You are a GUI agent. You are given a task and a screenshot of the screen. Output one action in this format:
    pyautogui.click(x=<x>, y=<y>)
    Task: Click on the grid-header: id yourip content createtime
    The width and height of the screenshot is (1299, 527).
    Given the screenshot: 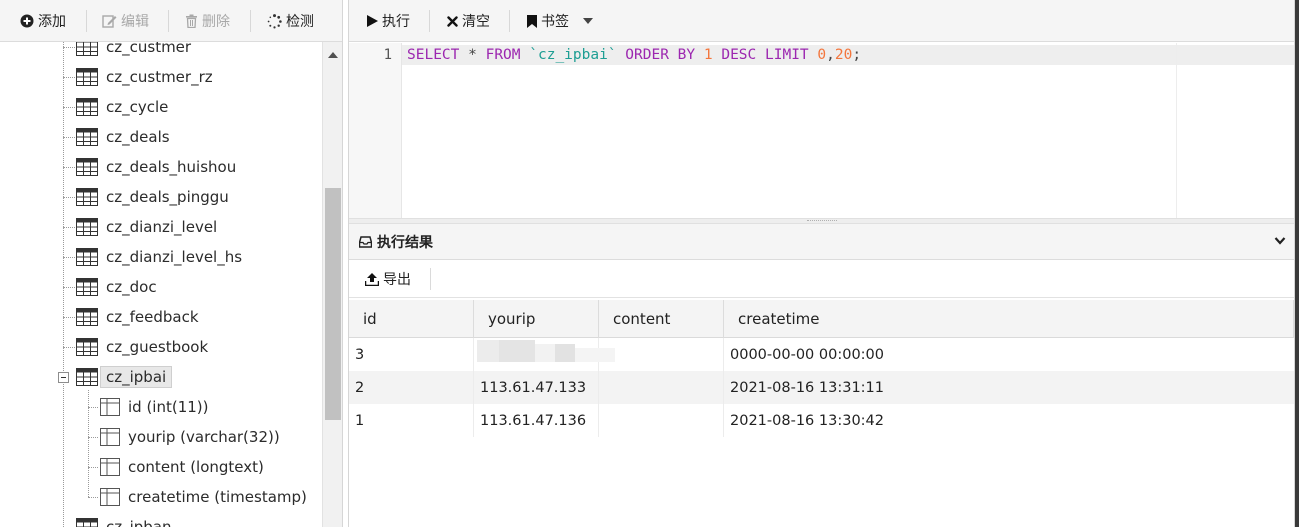 What is the action you would take?
    pyautogui.click(x=821, y=319)
    